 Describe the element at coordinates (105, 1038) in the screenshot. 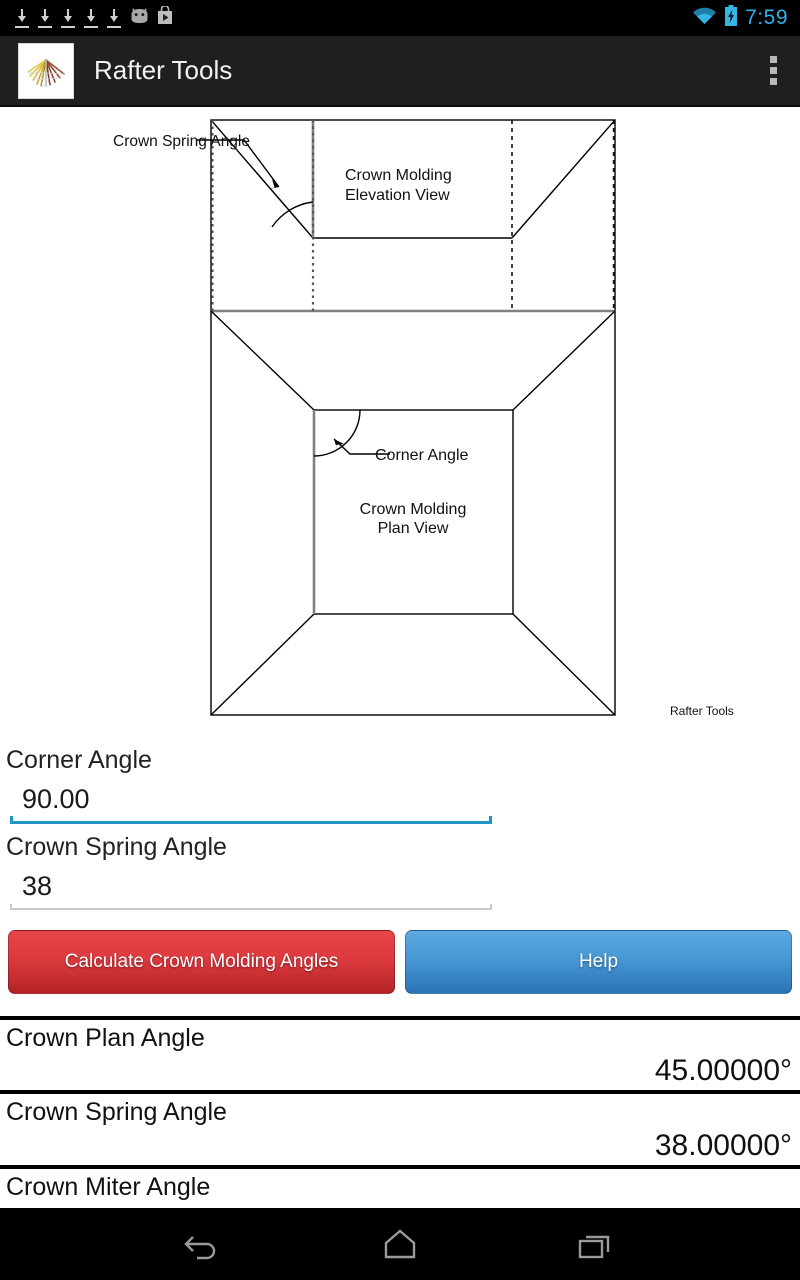

I see `result-label: Crown Plan Angle` at that location.